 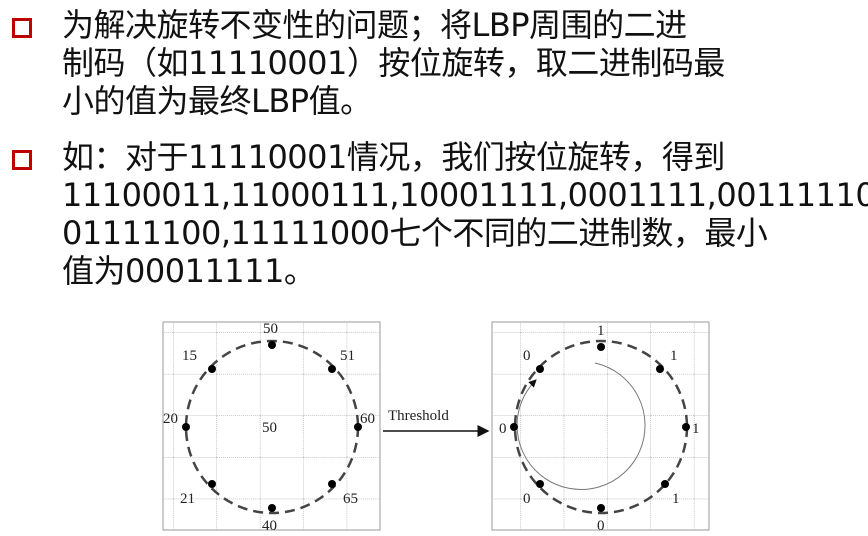 I want to click on pixel-value: 20, so click(x=170, y=419).